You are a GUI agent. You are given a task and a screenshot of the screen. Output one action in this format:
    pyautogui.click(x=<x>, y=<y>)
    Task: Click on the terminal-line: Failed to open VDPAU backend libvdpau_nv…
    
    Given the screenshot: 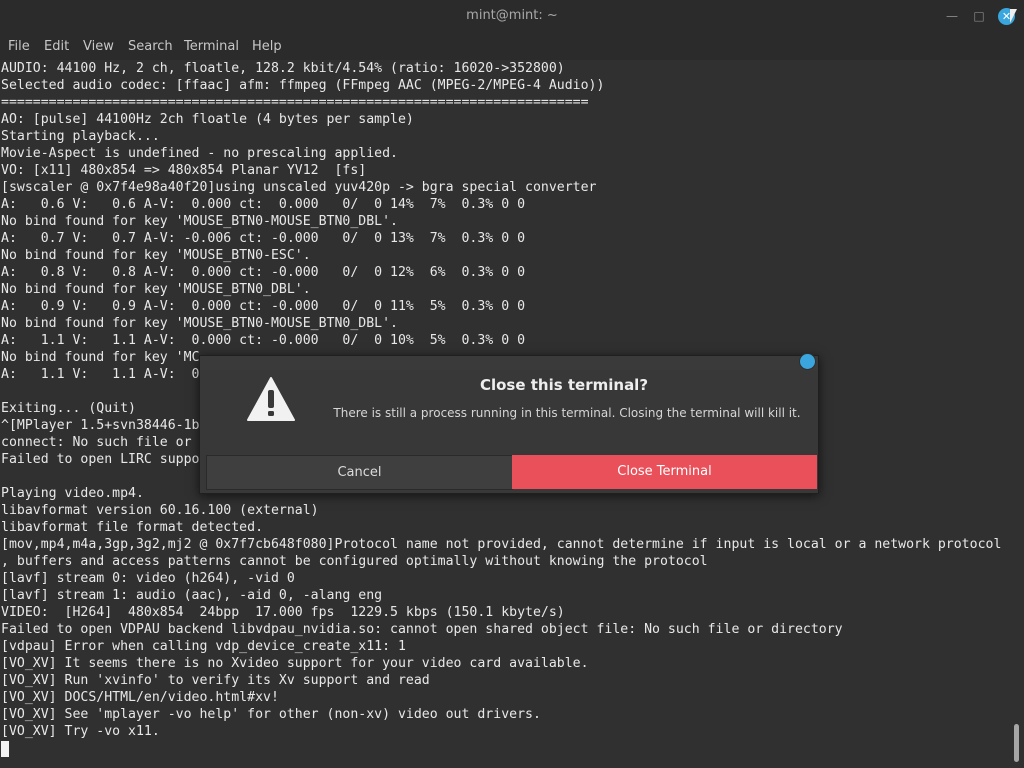 What is the action you would take?
    pyautogui.click(x=422, y=629)
    